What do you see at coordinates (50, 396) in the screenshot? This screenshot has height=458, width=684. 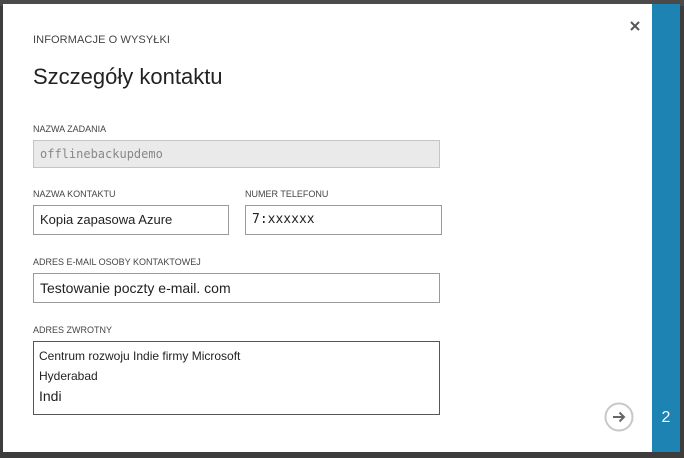 I see `return-address-line-3: Indi` at bounding box center [50, 396].